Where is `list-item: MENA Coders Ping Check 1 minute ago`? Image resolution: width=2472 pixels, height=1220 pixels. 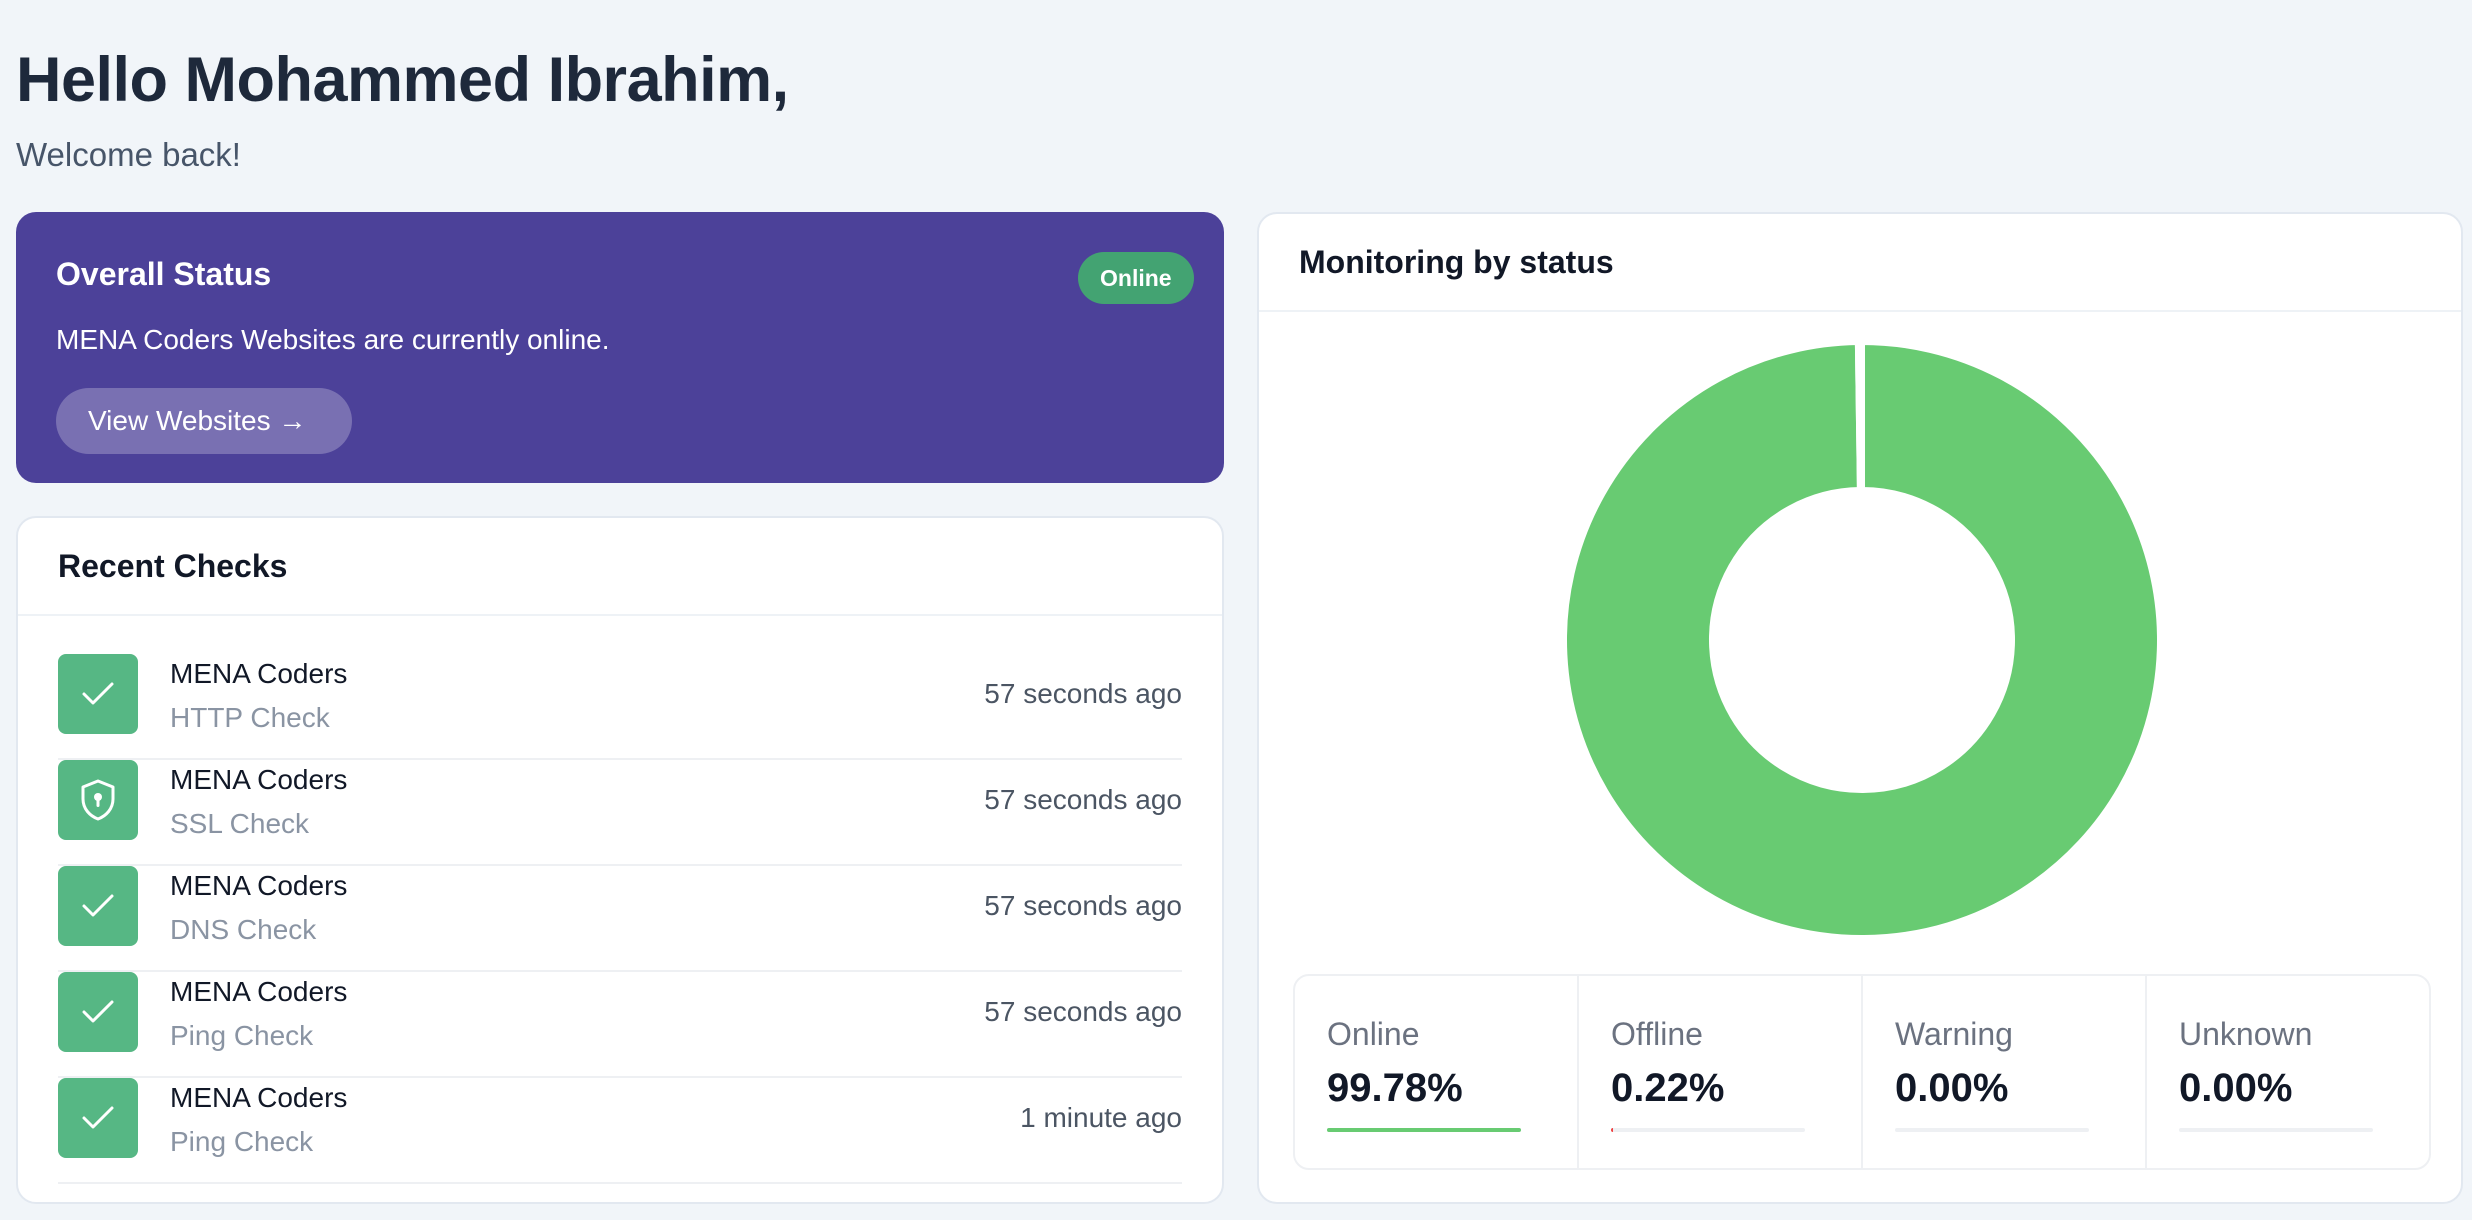
list-item: MENA Coders Ping Check 1 minute ago is located at coordinates (620, 1131).